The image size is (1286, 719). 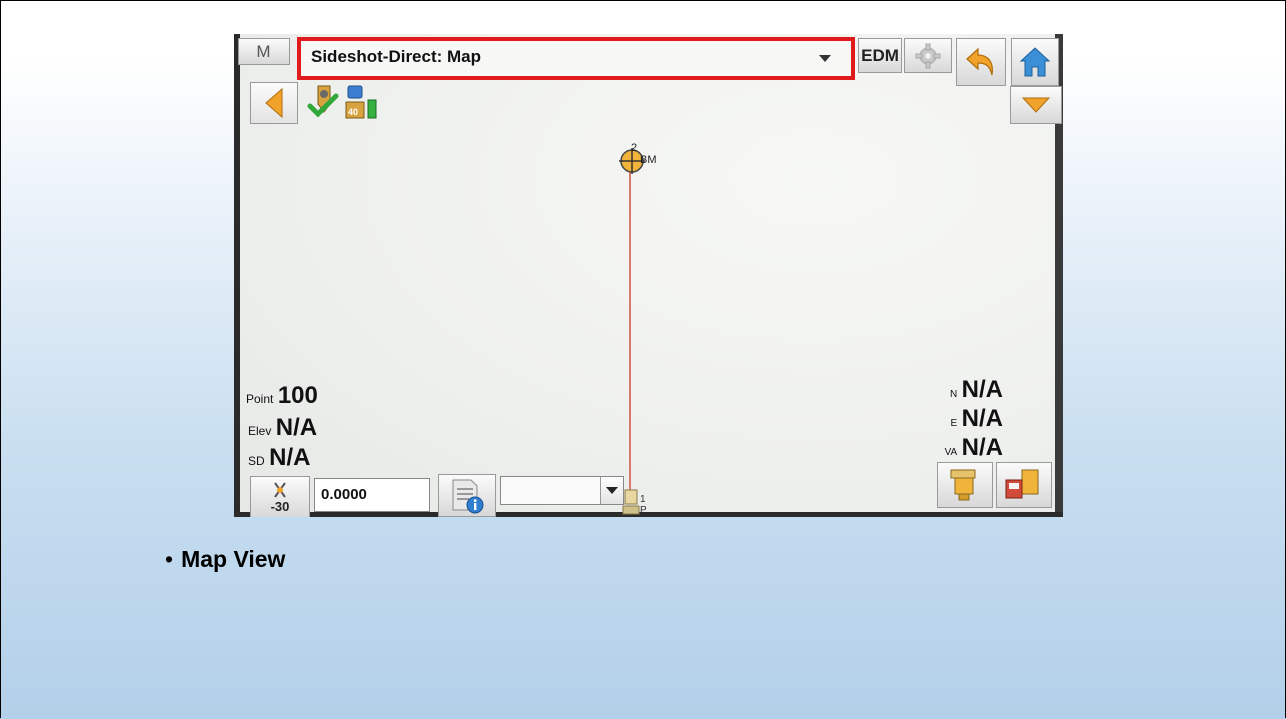 I want to click on vertical-angle-readout-value: N/A, so click(x=982, y=447).